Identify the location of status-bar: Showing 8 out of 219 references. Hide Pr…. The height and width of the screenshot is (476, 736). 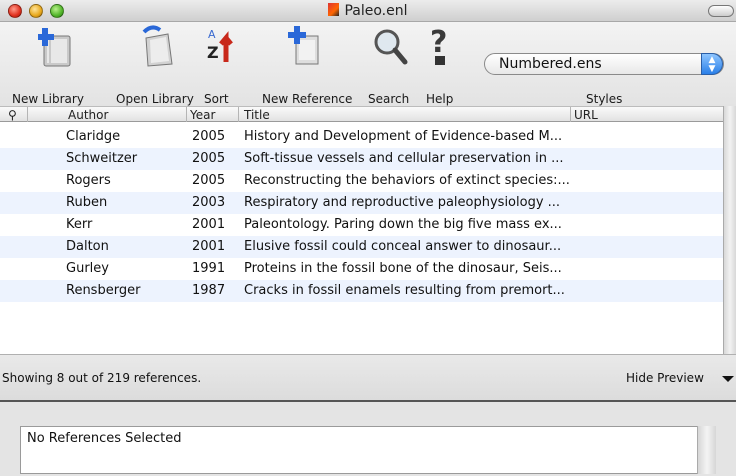
(368, 377).